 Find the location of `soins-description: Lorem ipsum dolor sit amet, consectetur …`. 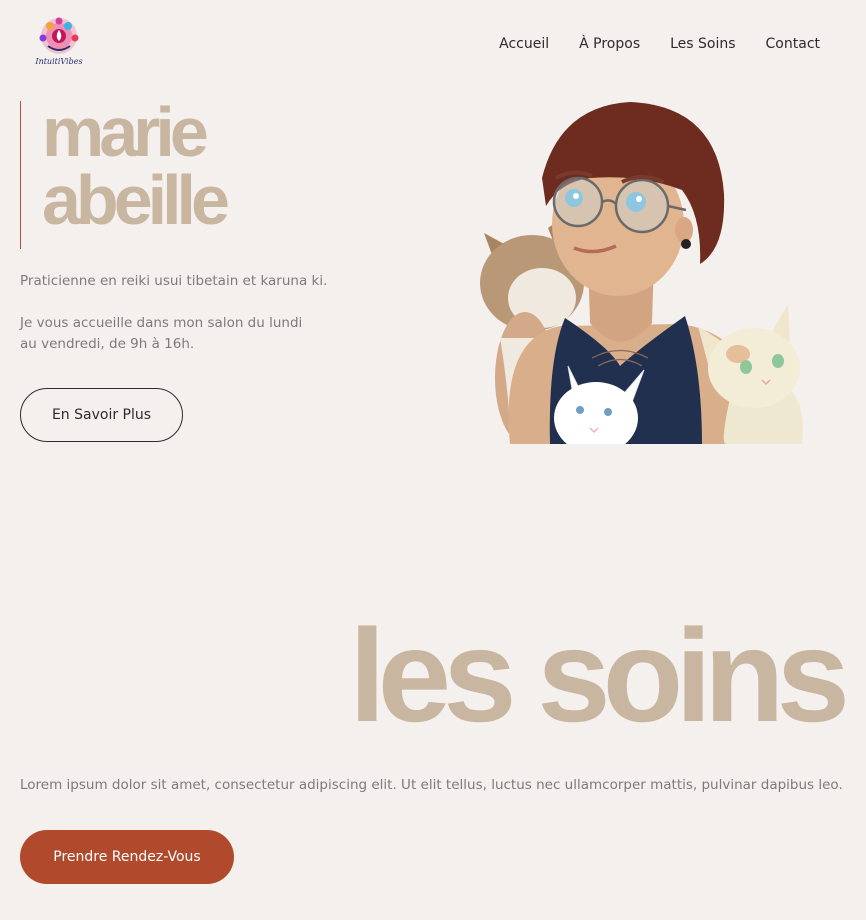

soins-description: Lorem ipsum dolor sit amet, consectetur … is located at coordinates (431, 785).